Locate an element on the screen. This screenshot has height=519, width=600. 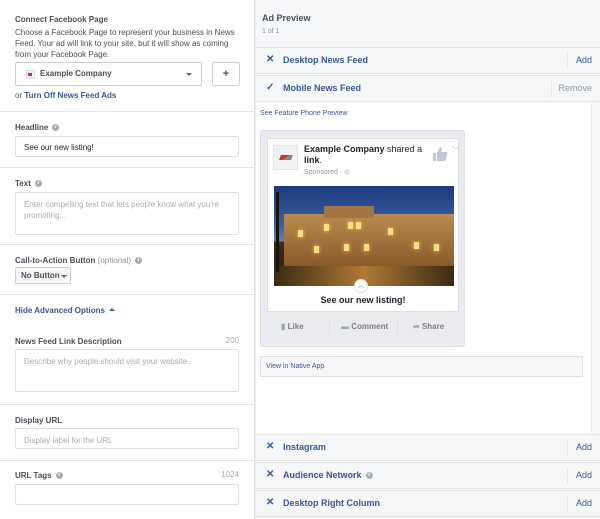
post-title: Example Company shared a link. is located at coordinates (363, 154).